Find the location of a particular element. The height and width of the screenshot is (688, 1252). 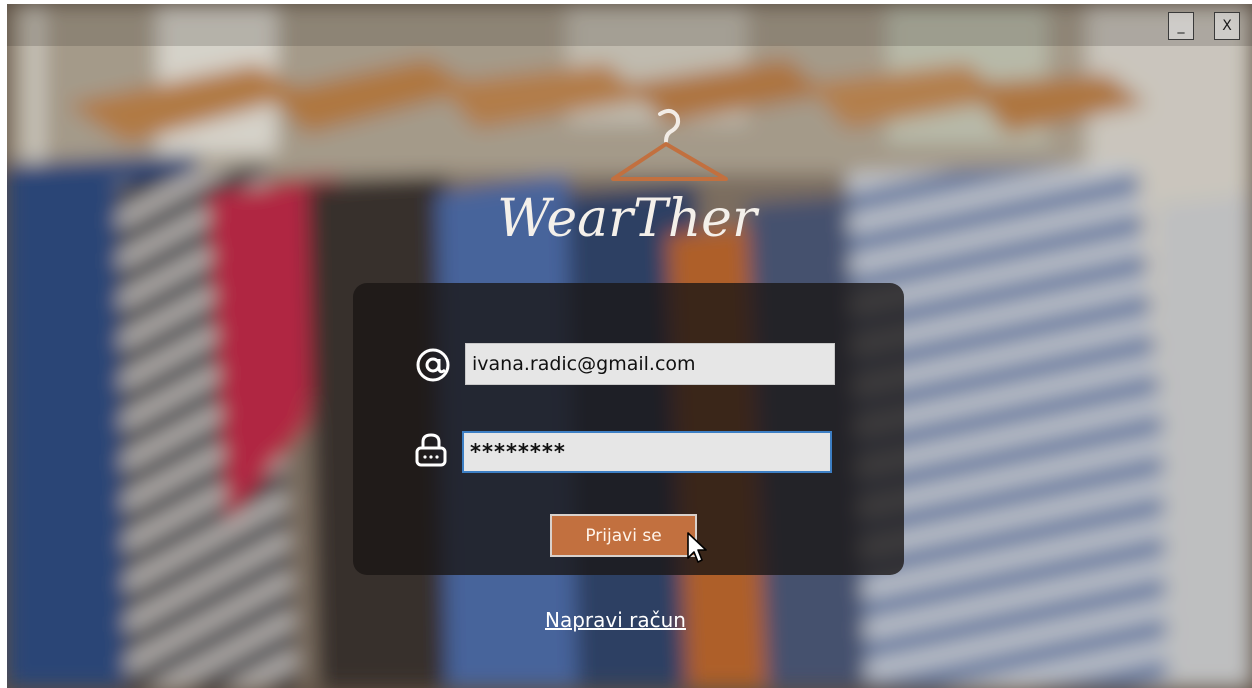

create-account-link: Napravi račun is located at coordinates (615, 620).